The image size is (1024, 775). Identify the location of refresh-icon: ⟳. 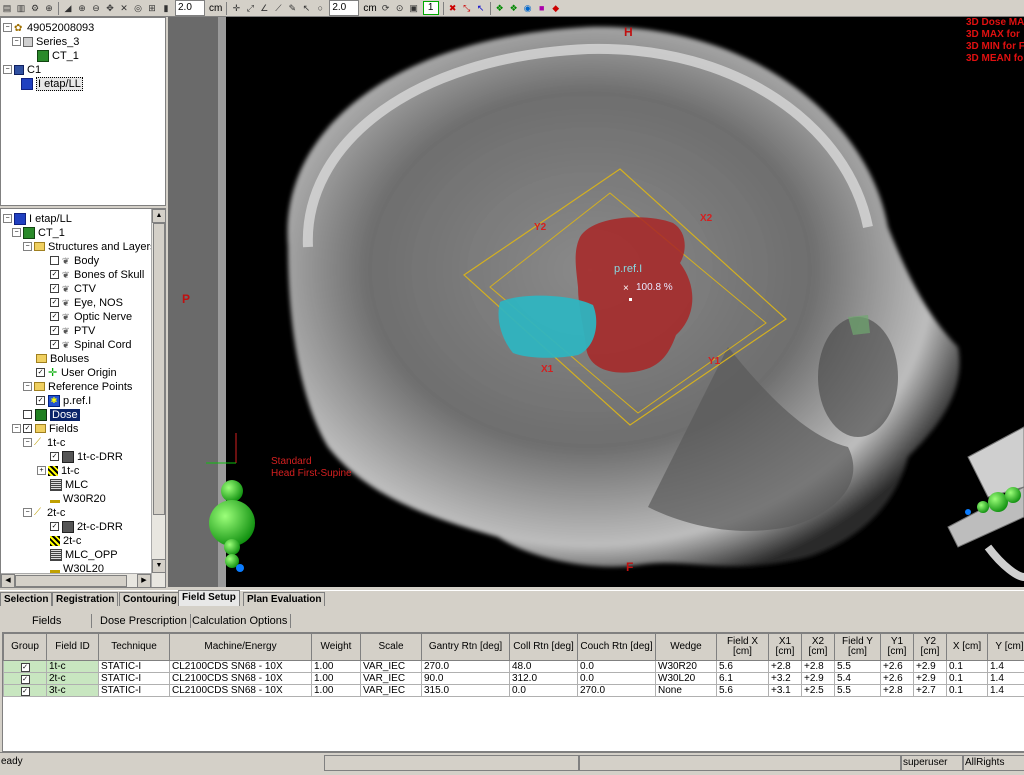
(385, 8).